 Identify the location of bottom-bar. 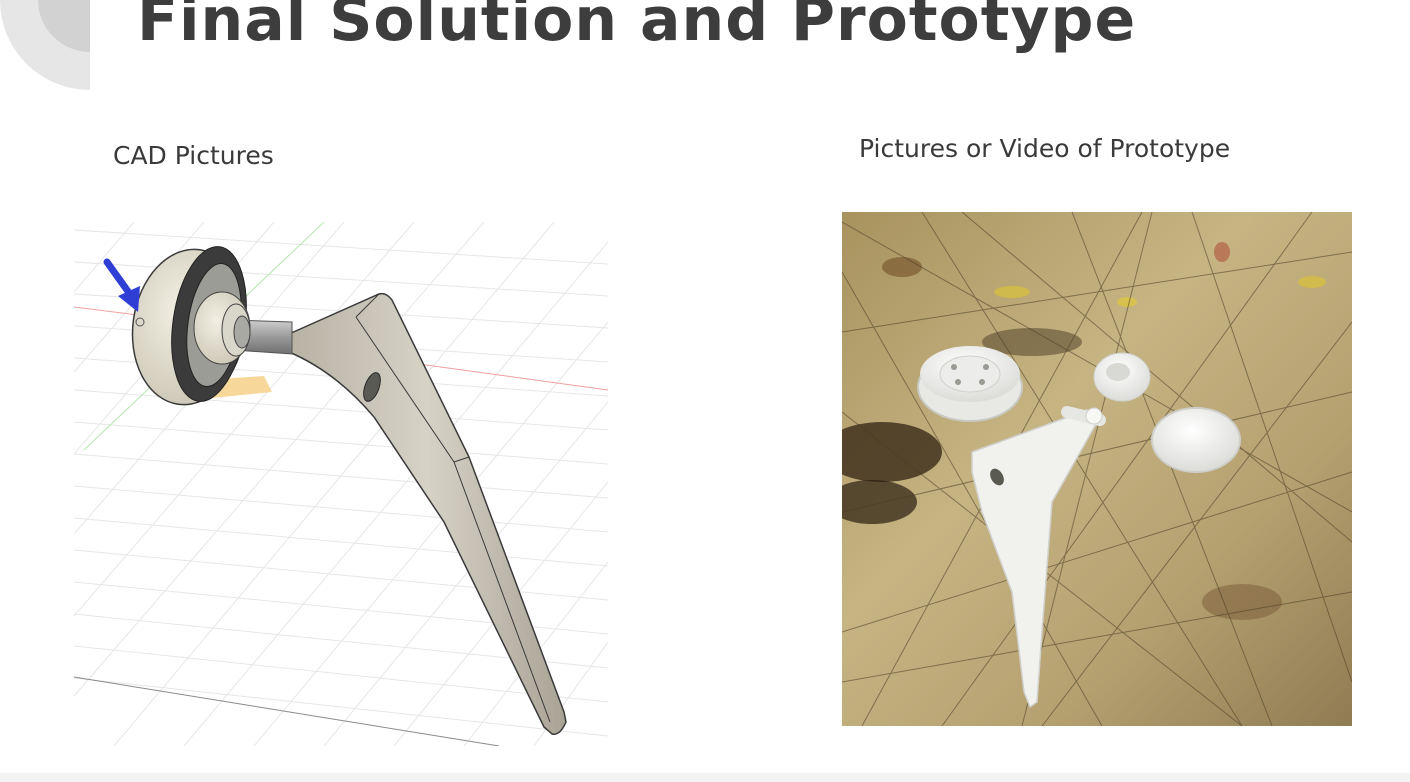
(705, 777).